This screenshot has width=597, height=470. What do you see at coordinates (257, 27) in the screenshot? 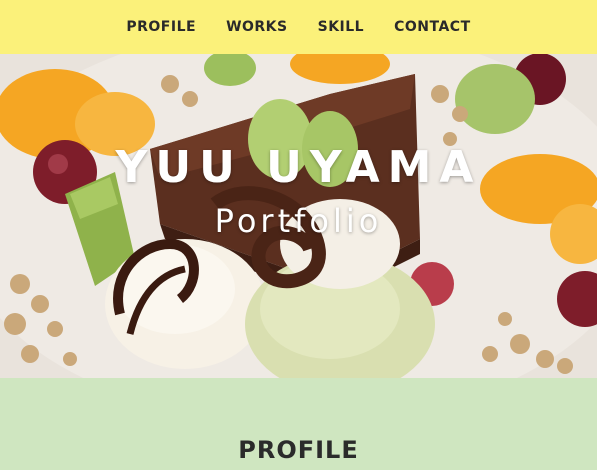
I see `nav-link-works: WORKS` at bounding box center [257, 27].